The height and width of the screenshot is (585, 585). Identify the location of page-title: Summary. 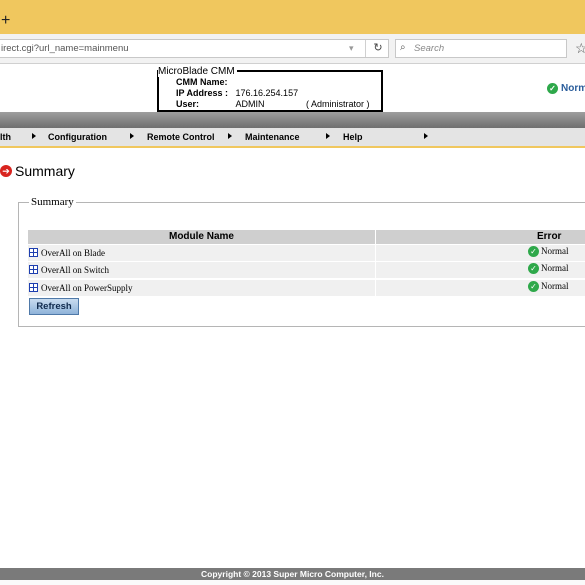
(45, 171).